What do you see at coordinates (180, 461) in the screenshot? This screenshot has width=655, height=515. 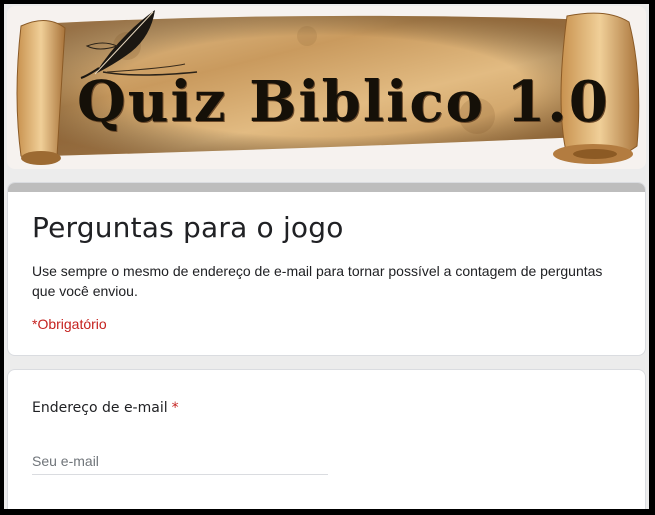 I see `email-field` at bounding box center [180, 461].